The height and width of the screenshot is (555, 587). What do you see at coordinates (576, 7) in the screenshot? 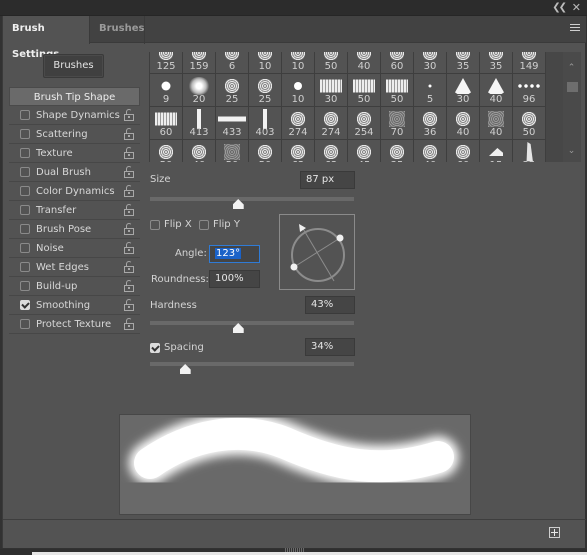
I see `close-icon: ✕` at bounding box center [576, 7].